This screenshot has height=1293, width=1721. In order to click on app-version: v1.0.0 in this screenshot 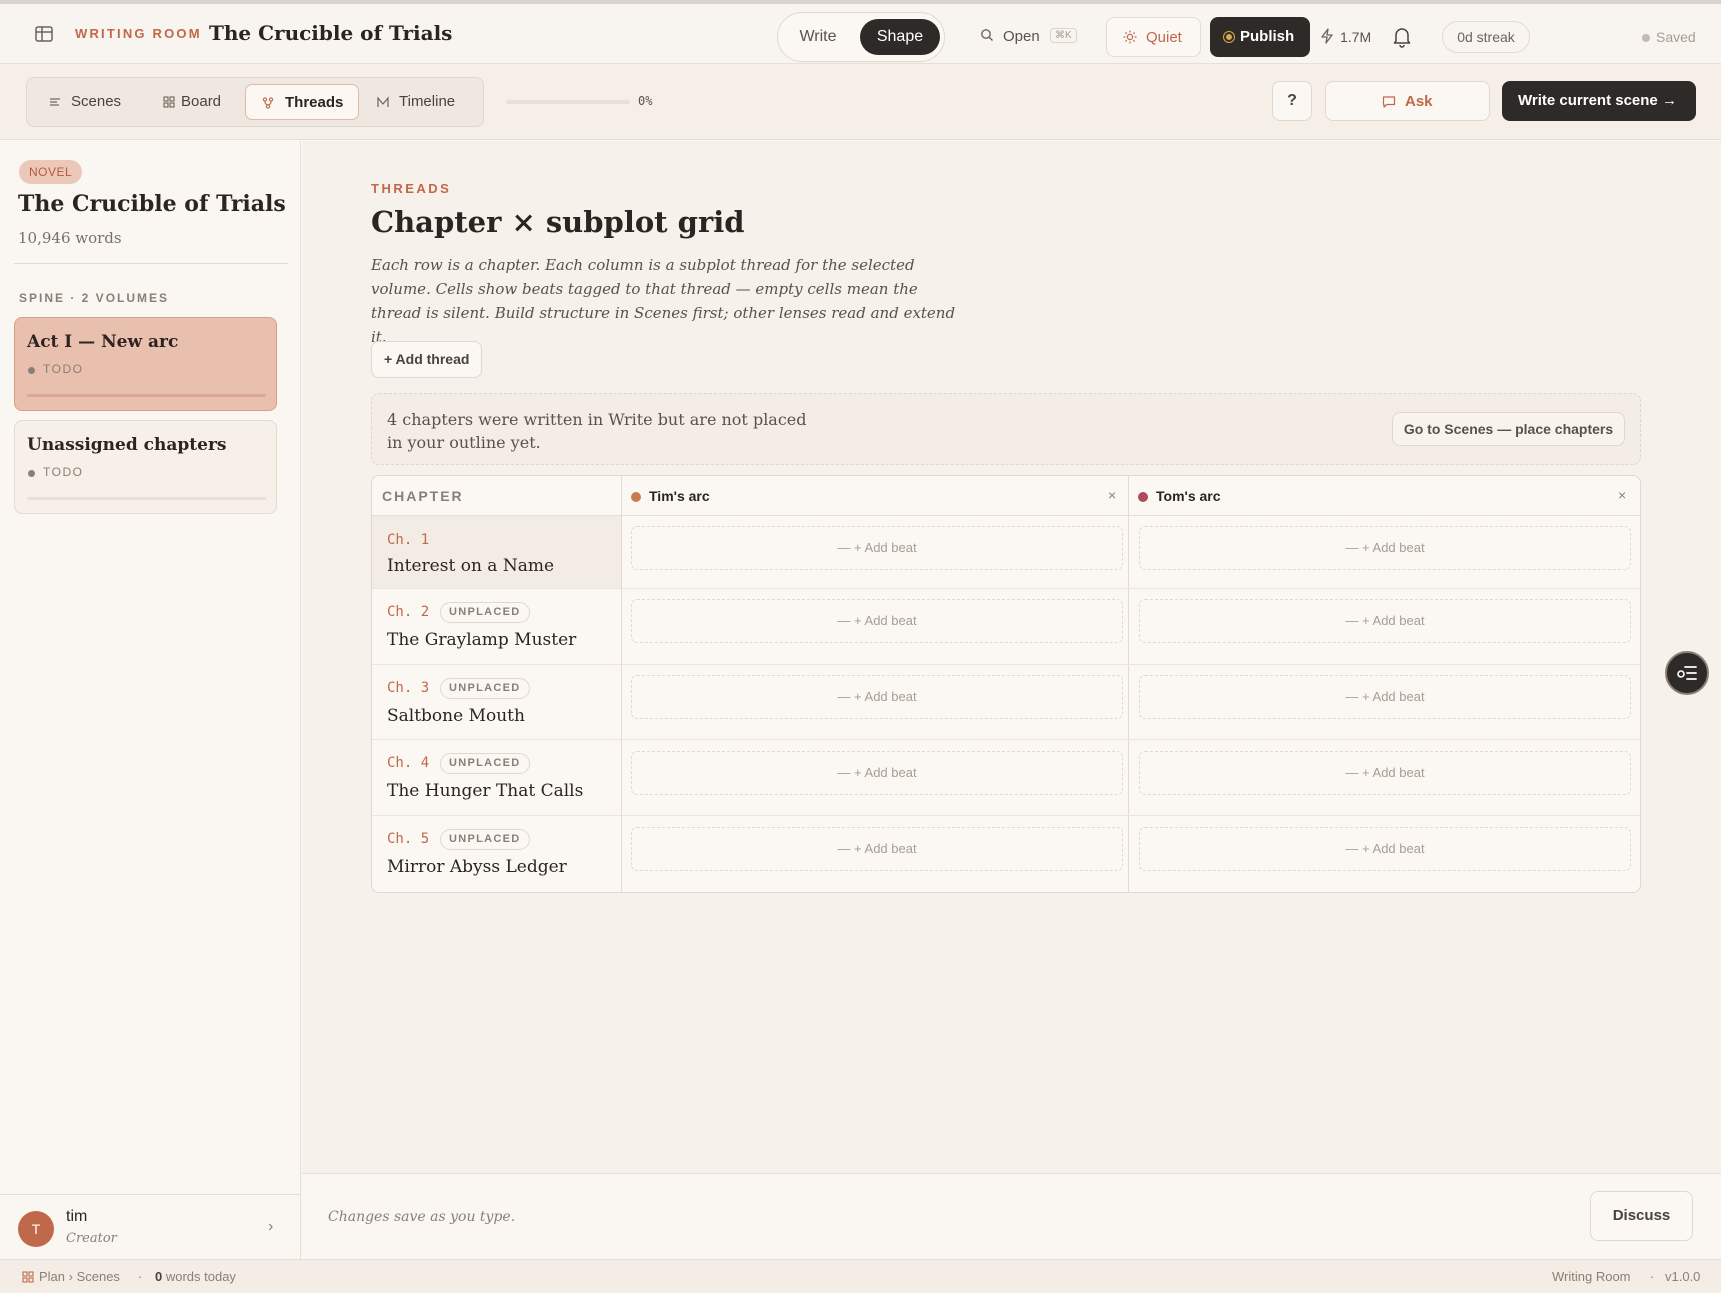, I will do `click(1683, 1276)`.